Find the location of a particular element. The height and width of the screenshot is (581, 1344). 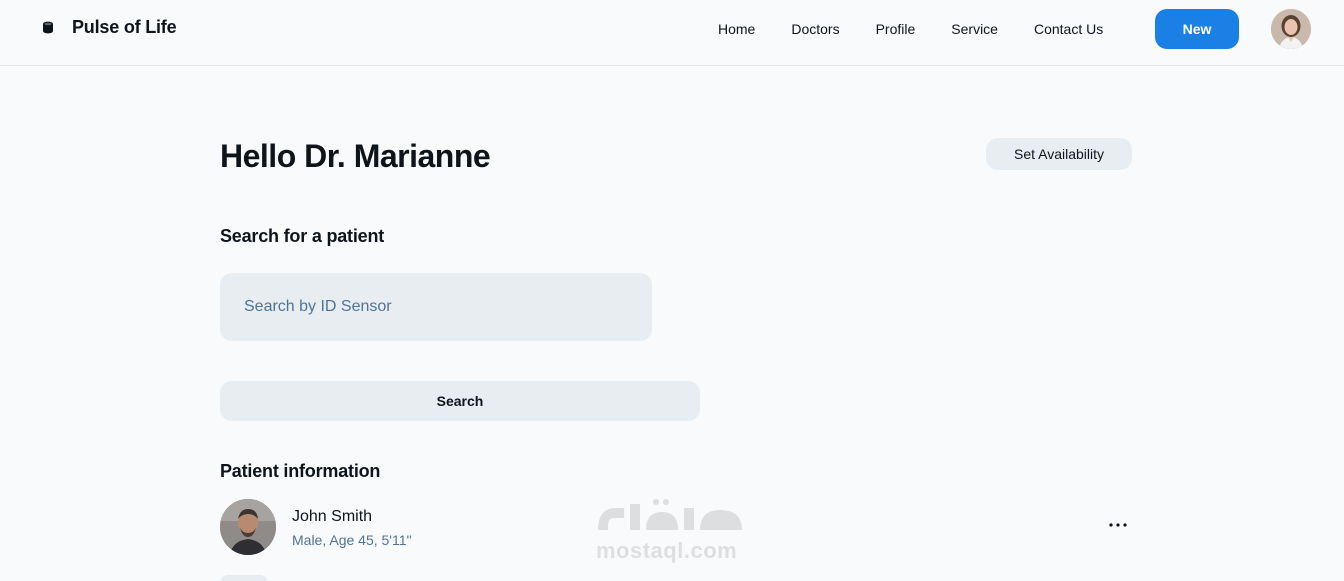

doctor-avatar-icon is located at coordinates (1291, 29).